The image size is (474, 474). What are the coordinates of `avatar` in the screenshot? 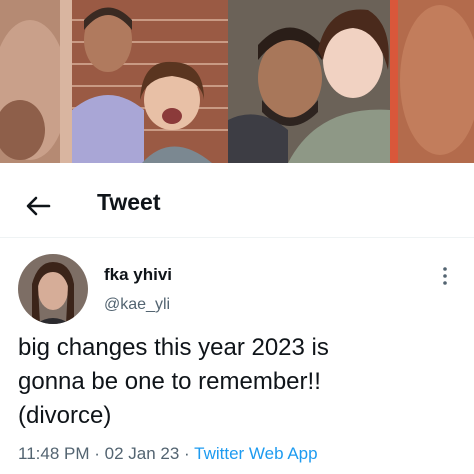 It's located at (53, 289).